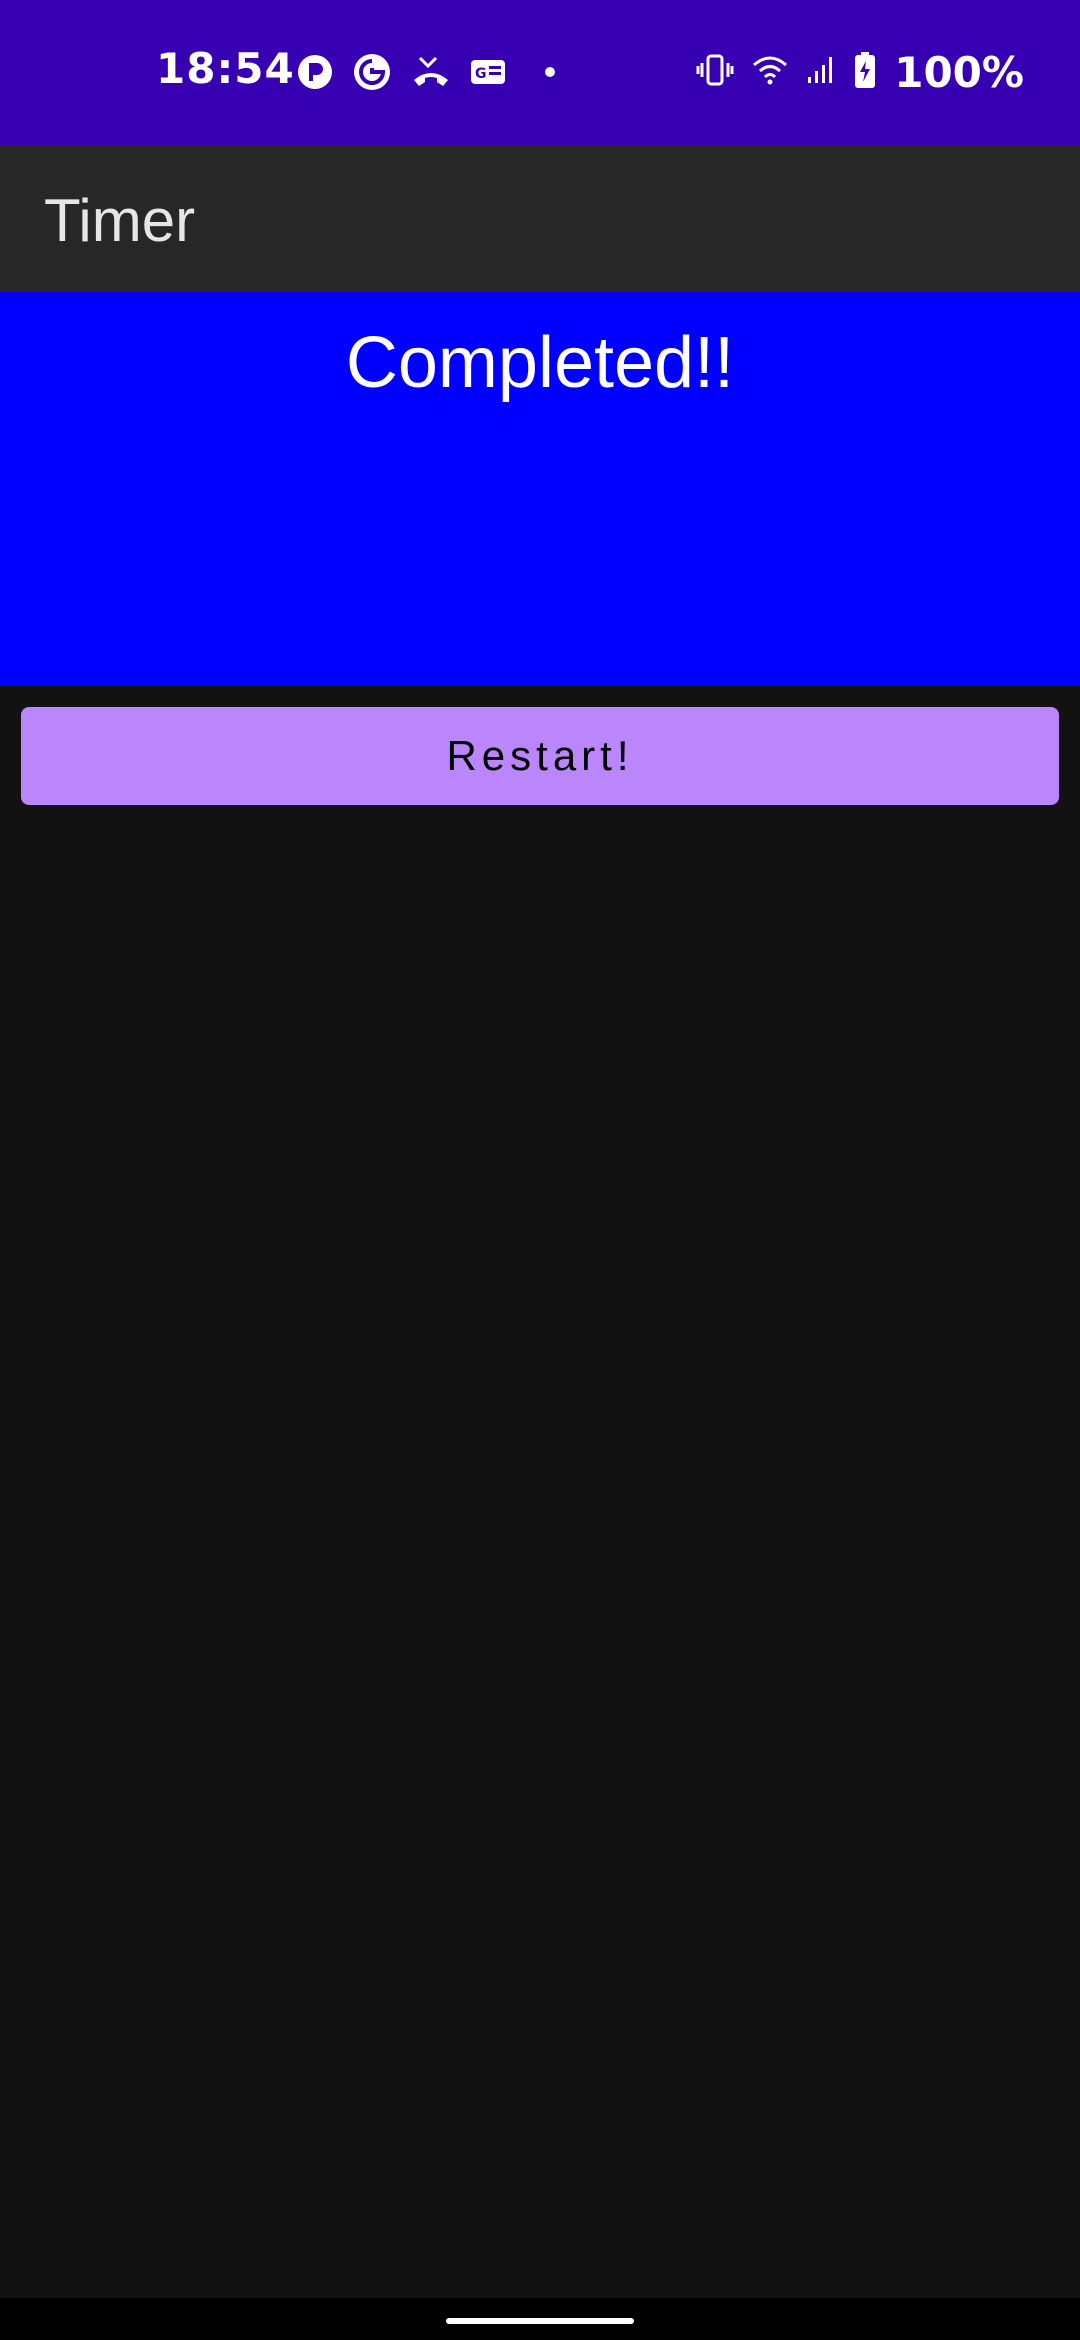  What do you see at coordinates (120, 220) in the screenshot?
I see `page-title: Timer` at bounding box center [120, 220].